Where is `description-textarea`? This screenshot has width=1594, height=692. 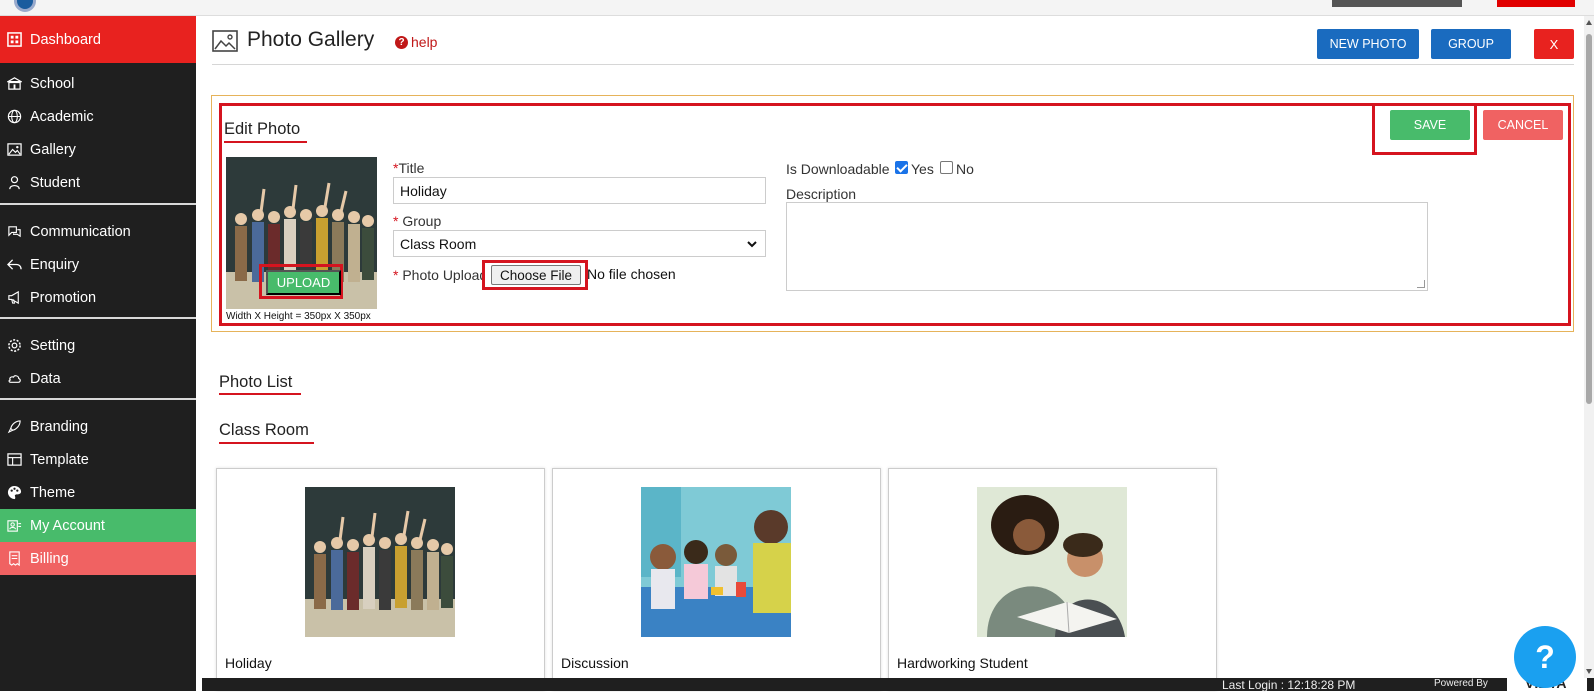
description-textarea is located at coordinates (1107, 246).